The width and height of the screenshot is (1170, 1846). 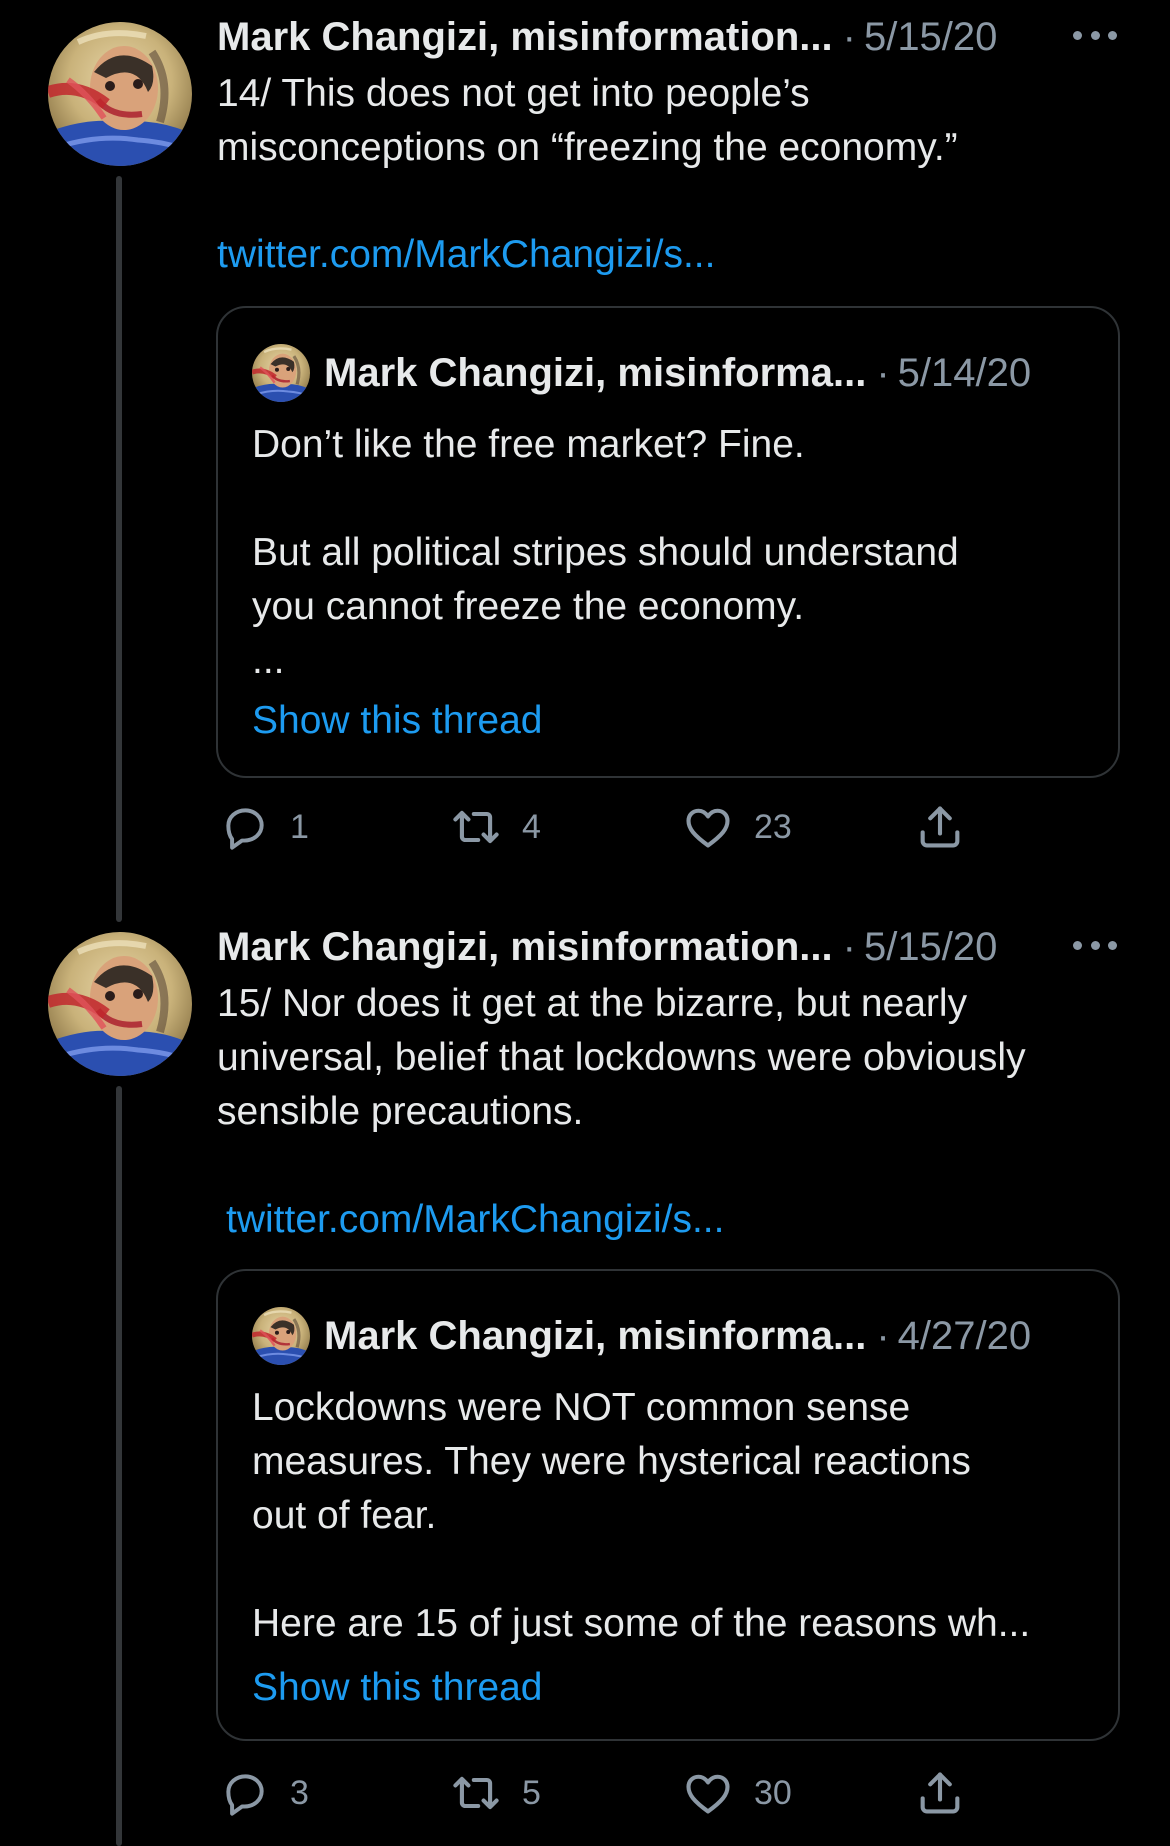 I want to click on quoted-tweet-header: Mark Changizi, misinforma... · 5/14/20, so click(x=677, y=373).